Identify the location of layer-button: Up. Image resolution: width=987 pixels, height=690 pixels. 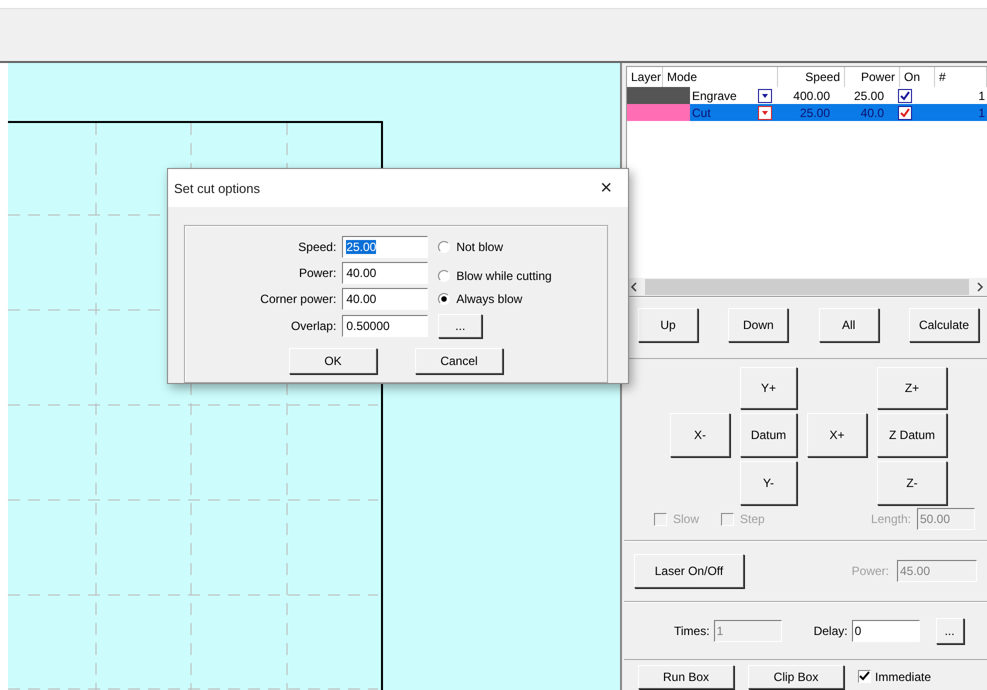
(668, 325).